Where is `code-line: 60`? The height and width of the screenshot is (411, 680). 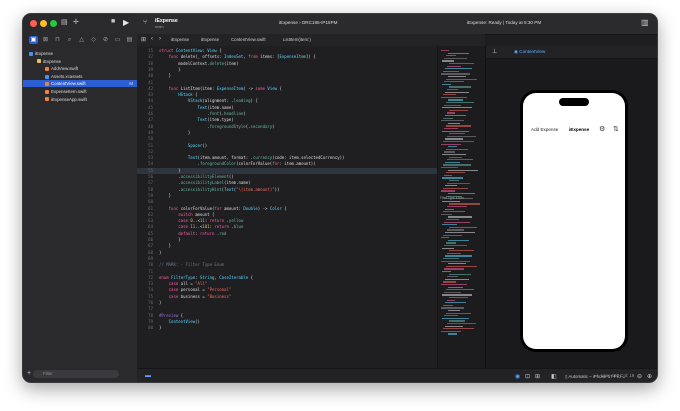 code-line: 60 is located at coordinates (287, 202).